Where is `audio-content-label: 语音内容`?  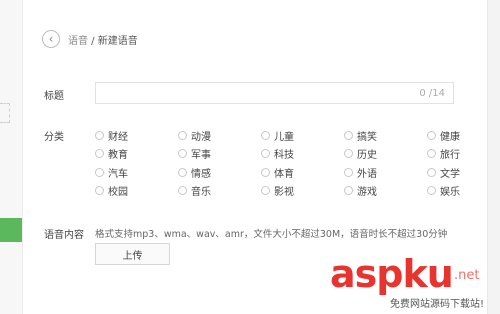
audio-content-label: 语音内容 is located at coordinates (64, 235).